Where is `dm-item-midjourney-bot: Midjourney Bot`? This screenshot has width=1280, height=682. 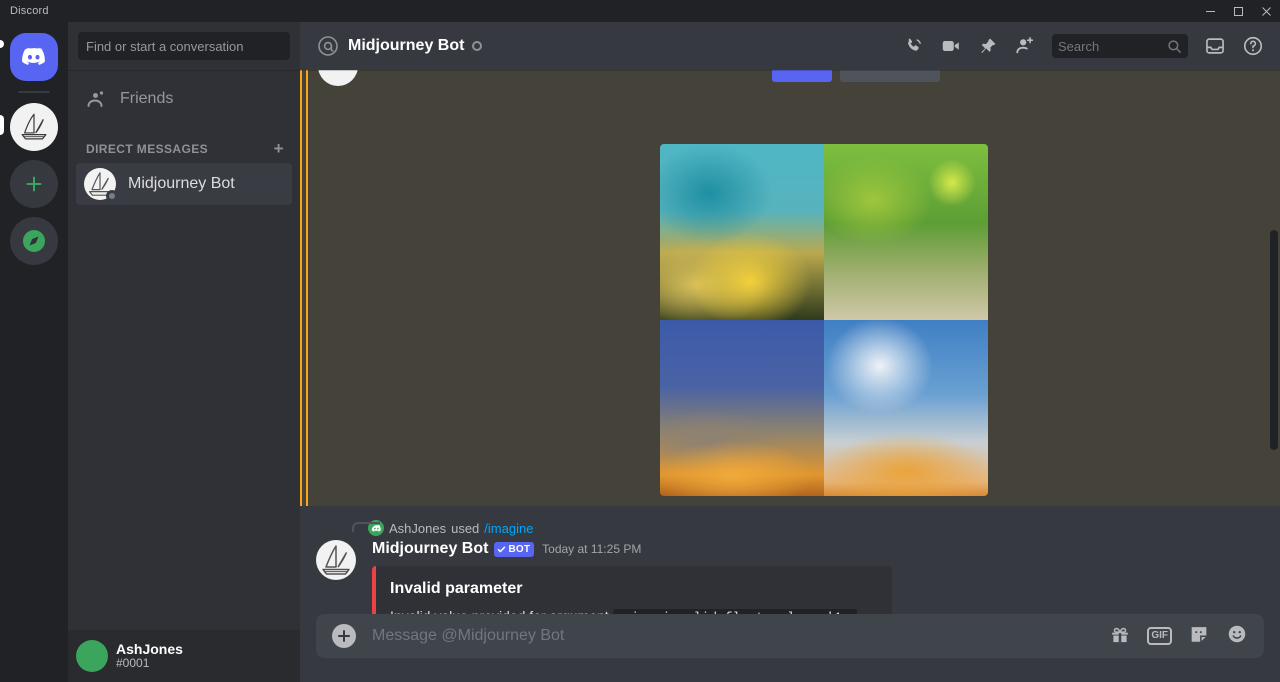 dm-item-midjourney-bot: Midjourney Bot is located at coordinates (184, 184).